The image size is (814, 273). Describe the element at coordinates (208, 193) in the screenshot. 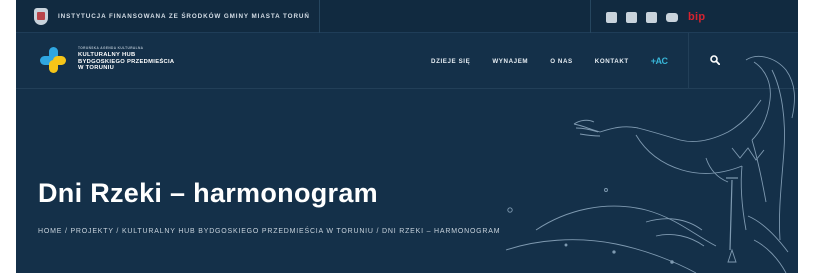

I see `page-title: Dni Rzeki – harmonogram` at that location.